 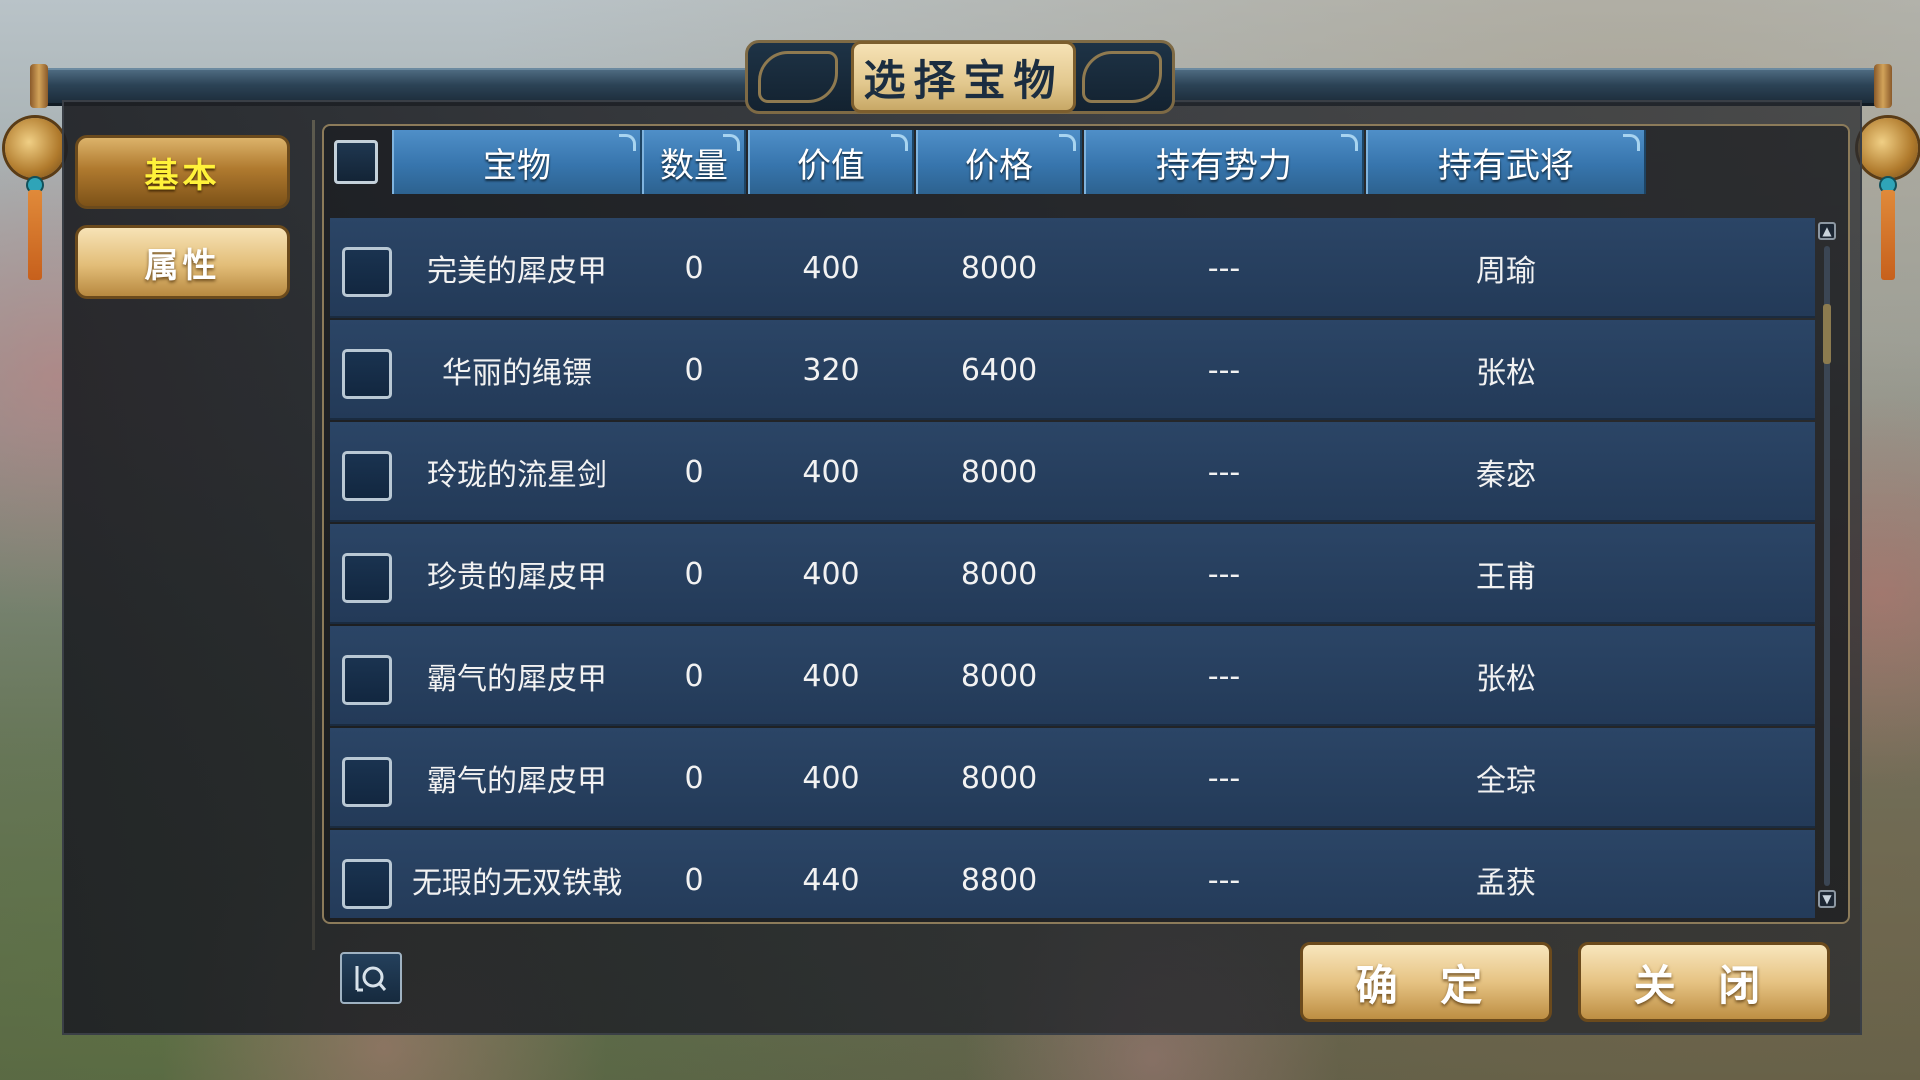 What do you see at coordinates (517, 373) in the screenshot?
I see `cell-item: 华丽的绳镖` at bounding box center [517, 373].